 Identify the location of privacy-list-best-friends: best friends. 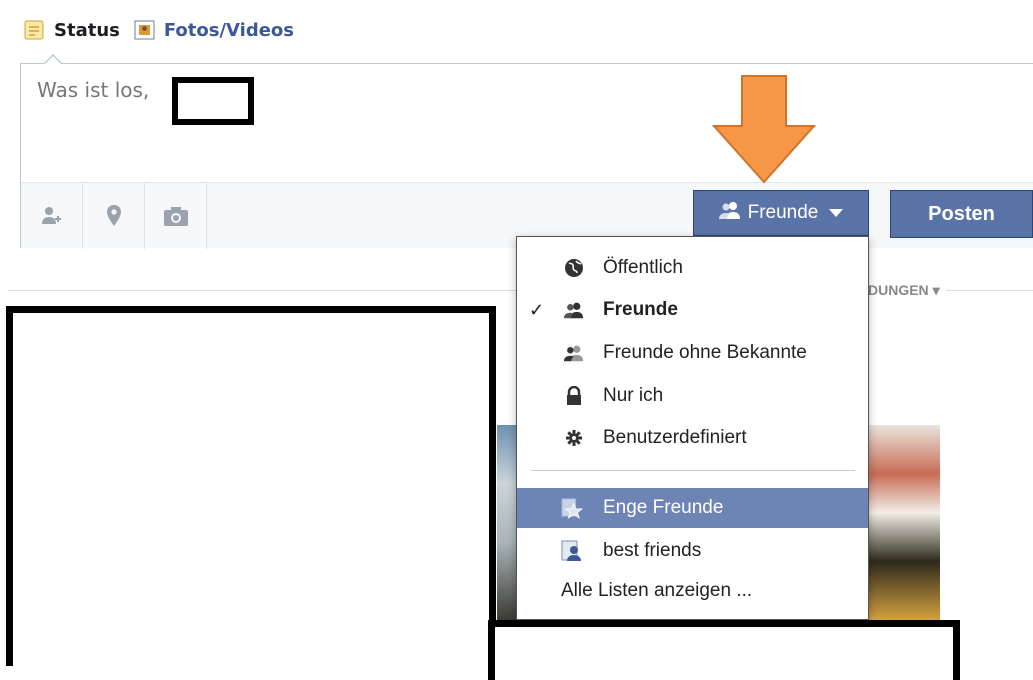
(692, 551).